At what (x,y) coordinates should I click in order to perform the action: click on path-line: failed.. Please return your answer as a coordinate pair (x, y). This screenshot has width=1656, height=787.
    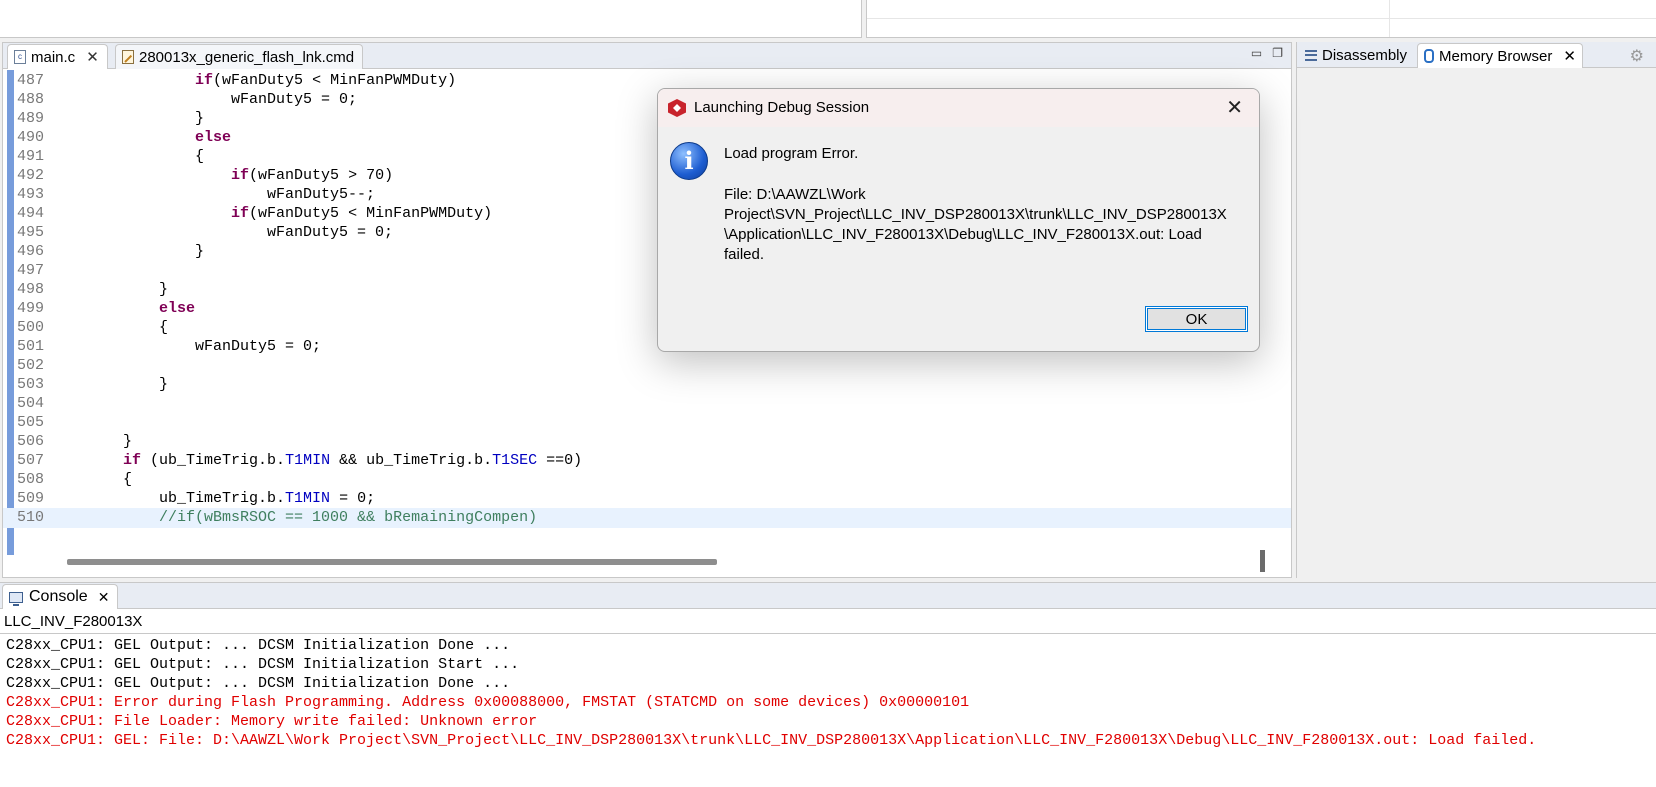
    Looking at the image, I should click on (744, 254).